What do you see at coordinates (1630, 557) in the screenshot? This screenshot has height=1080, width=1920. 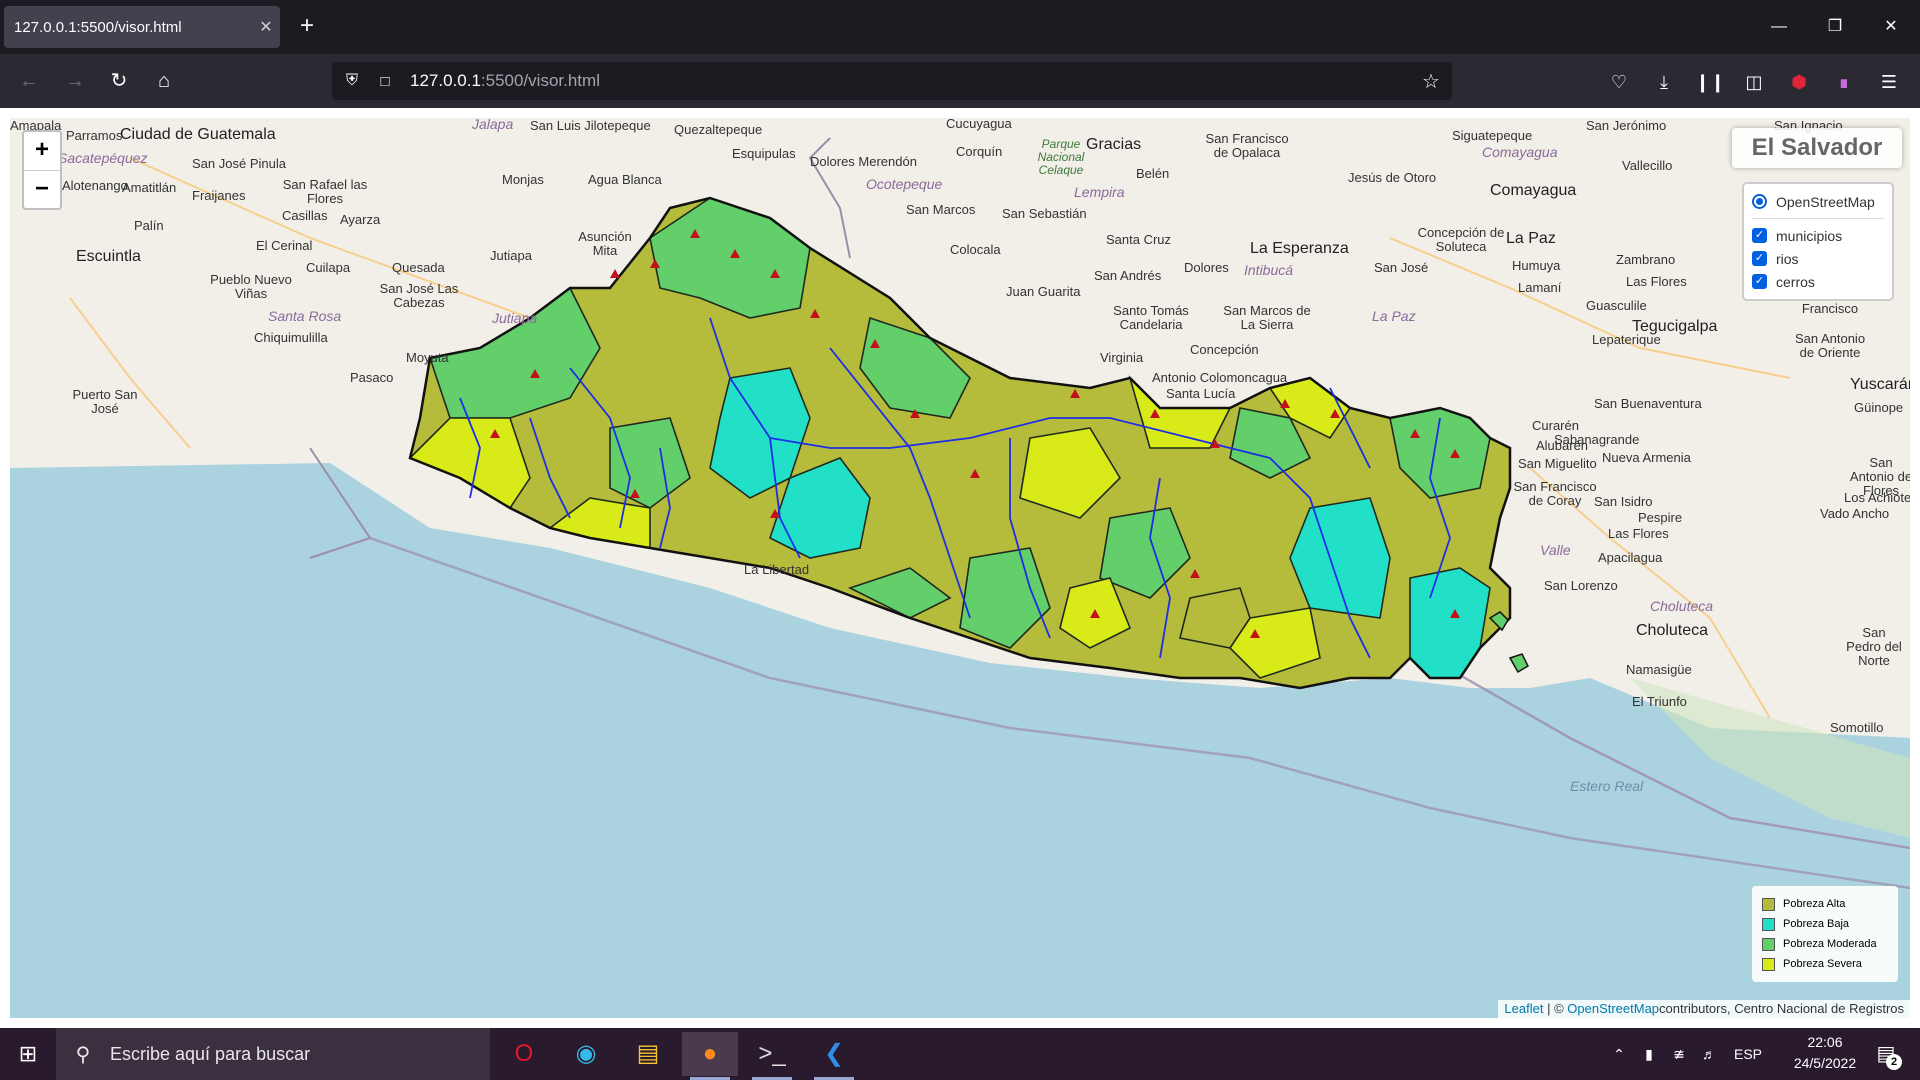 I see `map-label: Apacilagua` at bounding box center [1630, 557].